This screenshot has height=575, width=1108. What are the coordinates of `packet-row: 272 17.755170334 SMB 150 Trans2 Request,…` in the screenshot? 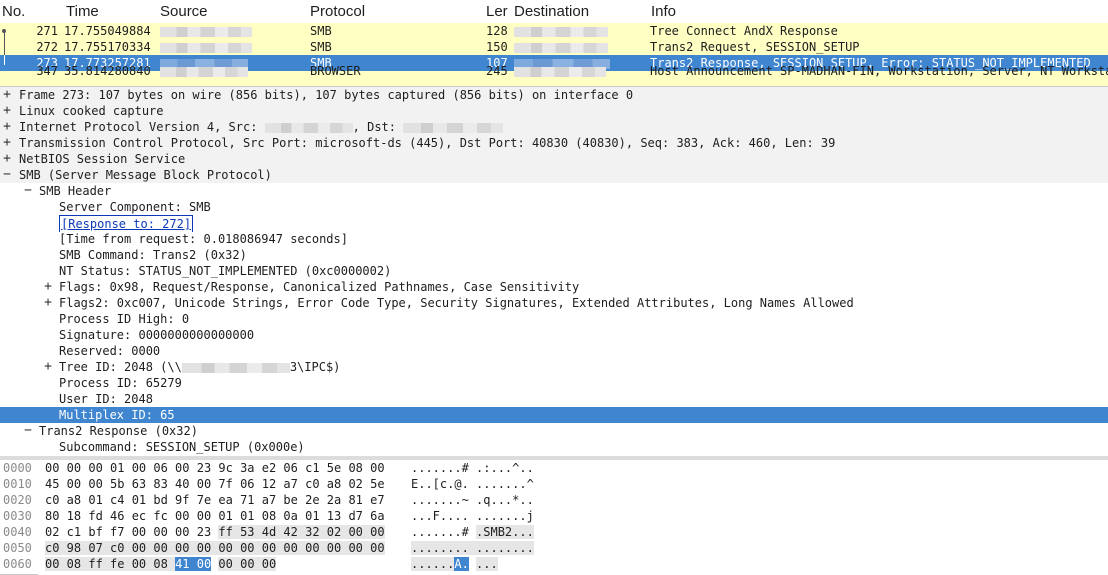 It's located at (554, 47).